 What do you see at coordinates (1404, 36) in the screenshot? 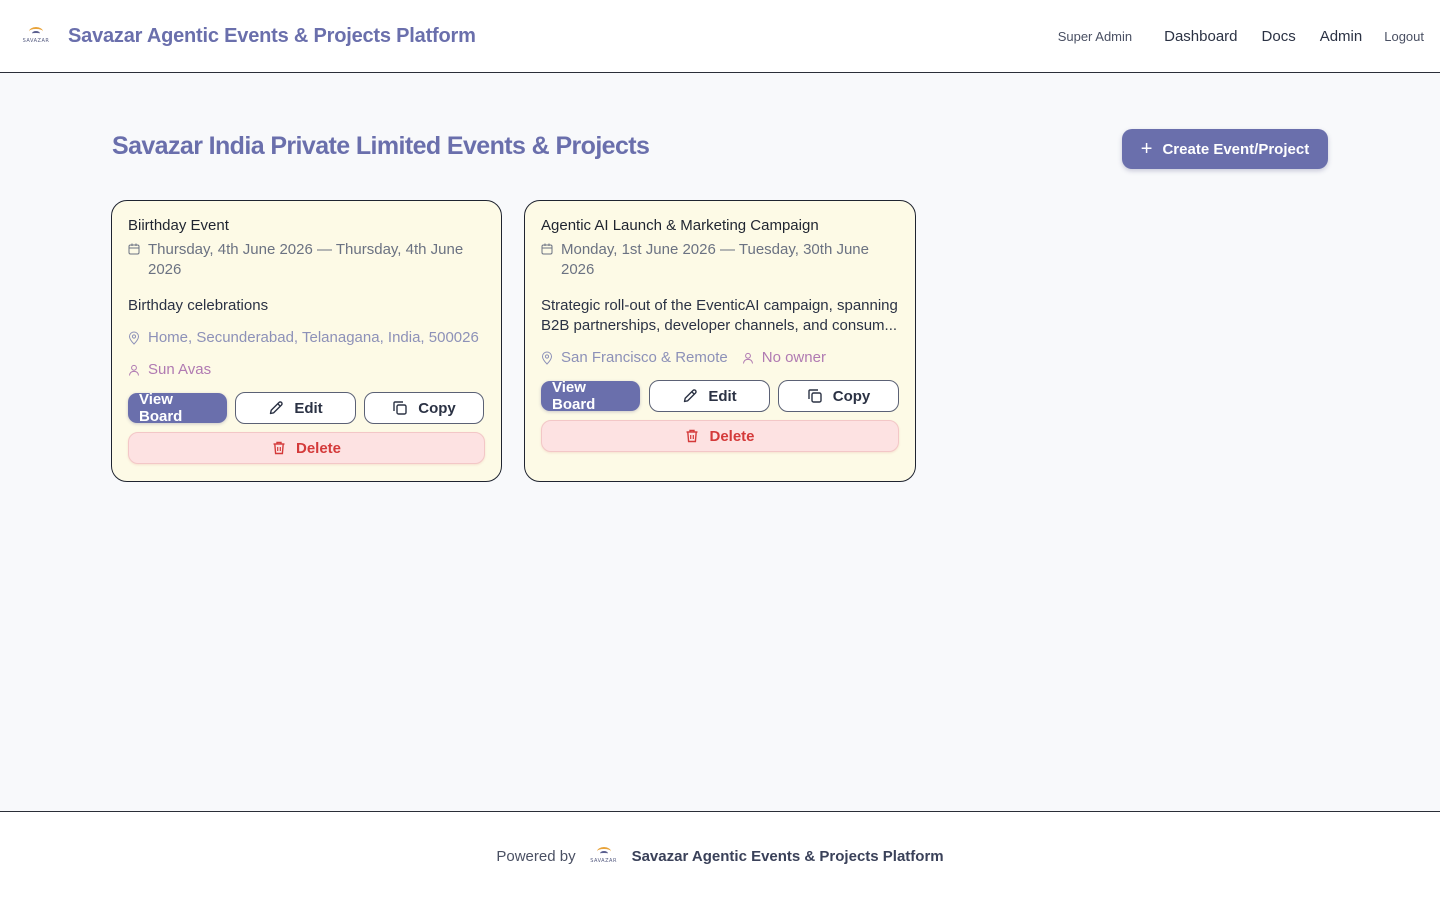
I see `logout-link: Logout` at bounding box center [1404, 36].